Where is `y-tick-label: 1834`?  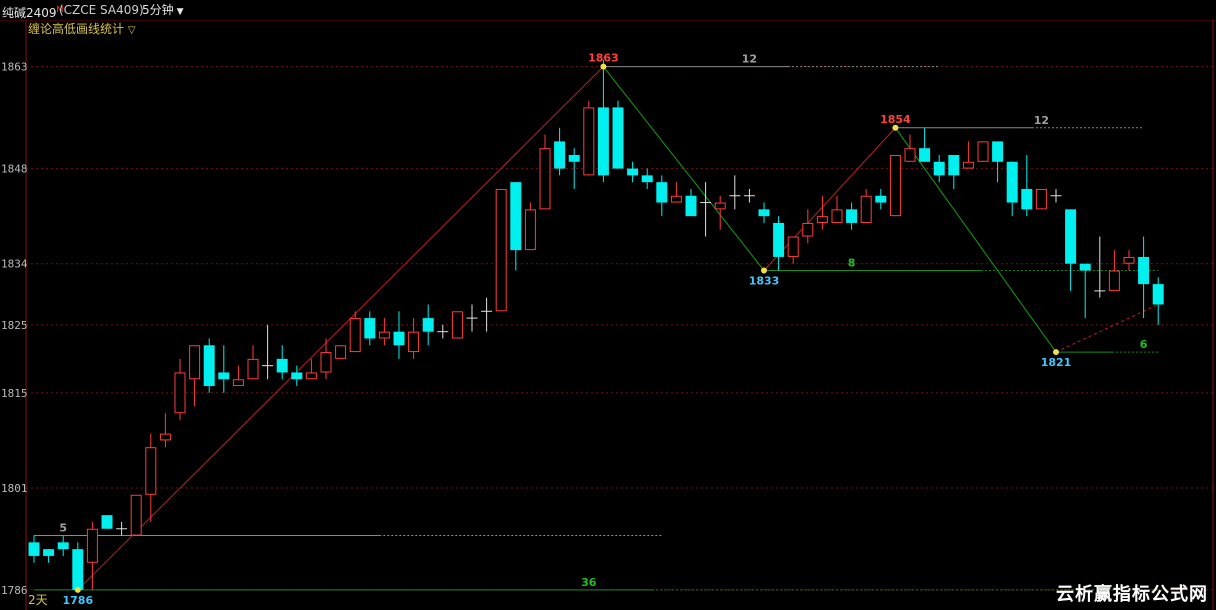
y-tick-label: 1834 is located at coordinates (14, 264).